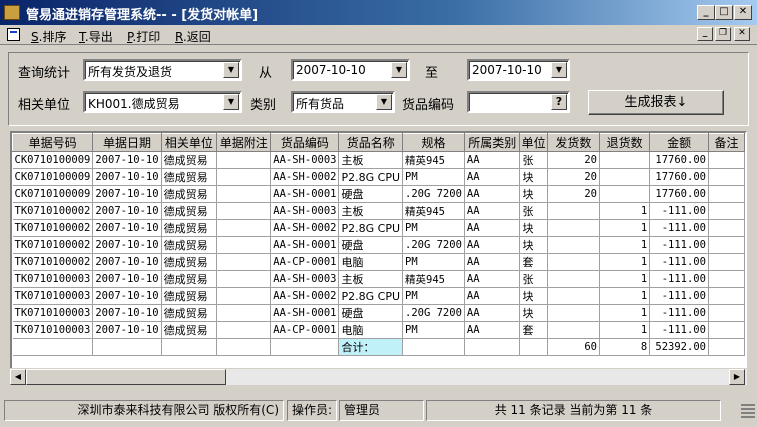  I want to click on column-header: 货品编码, so click(305, 142).